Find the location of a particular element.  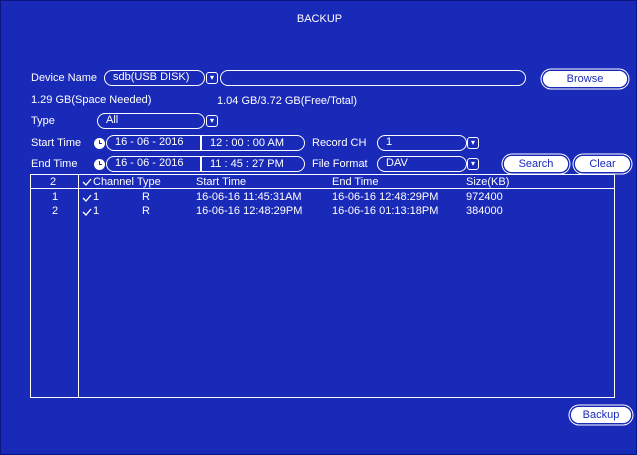

select-all-checkbox is located at coordinates (87, 182).